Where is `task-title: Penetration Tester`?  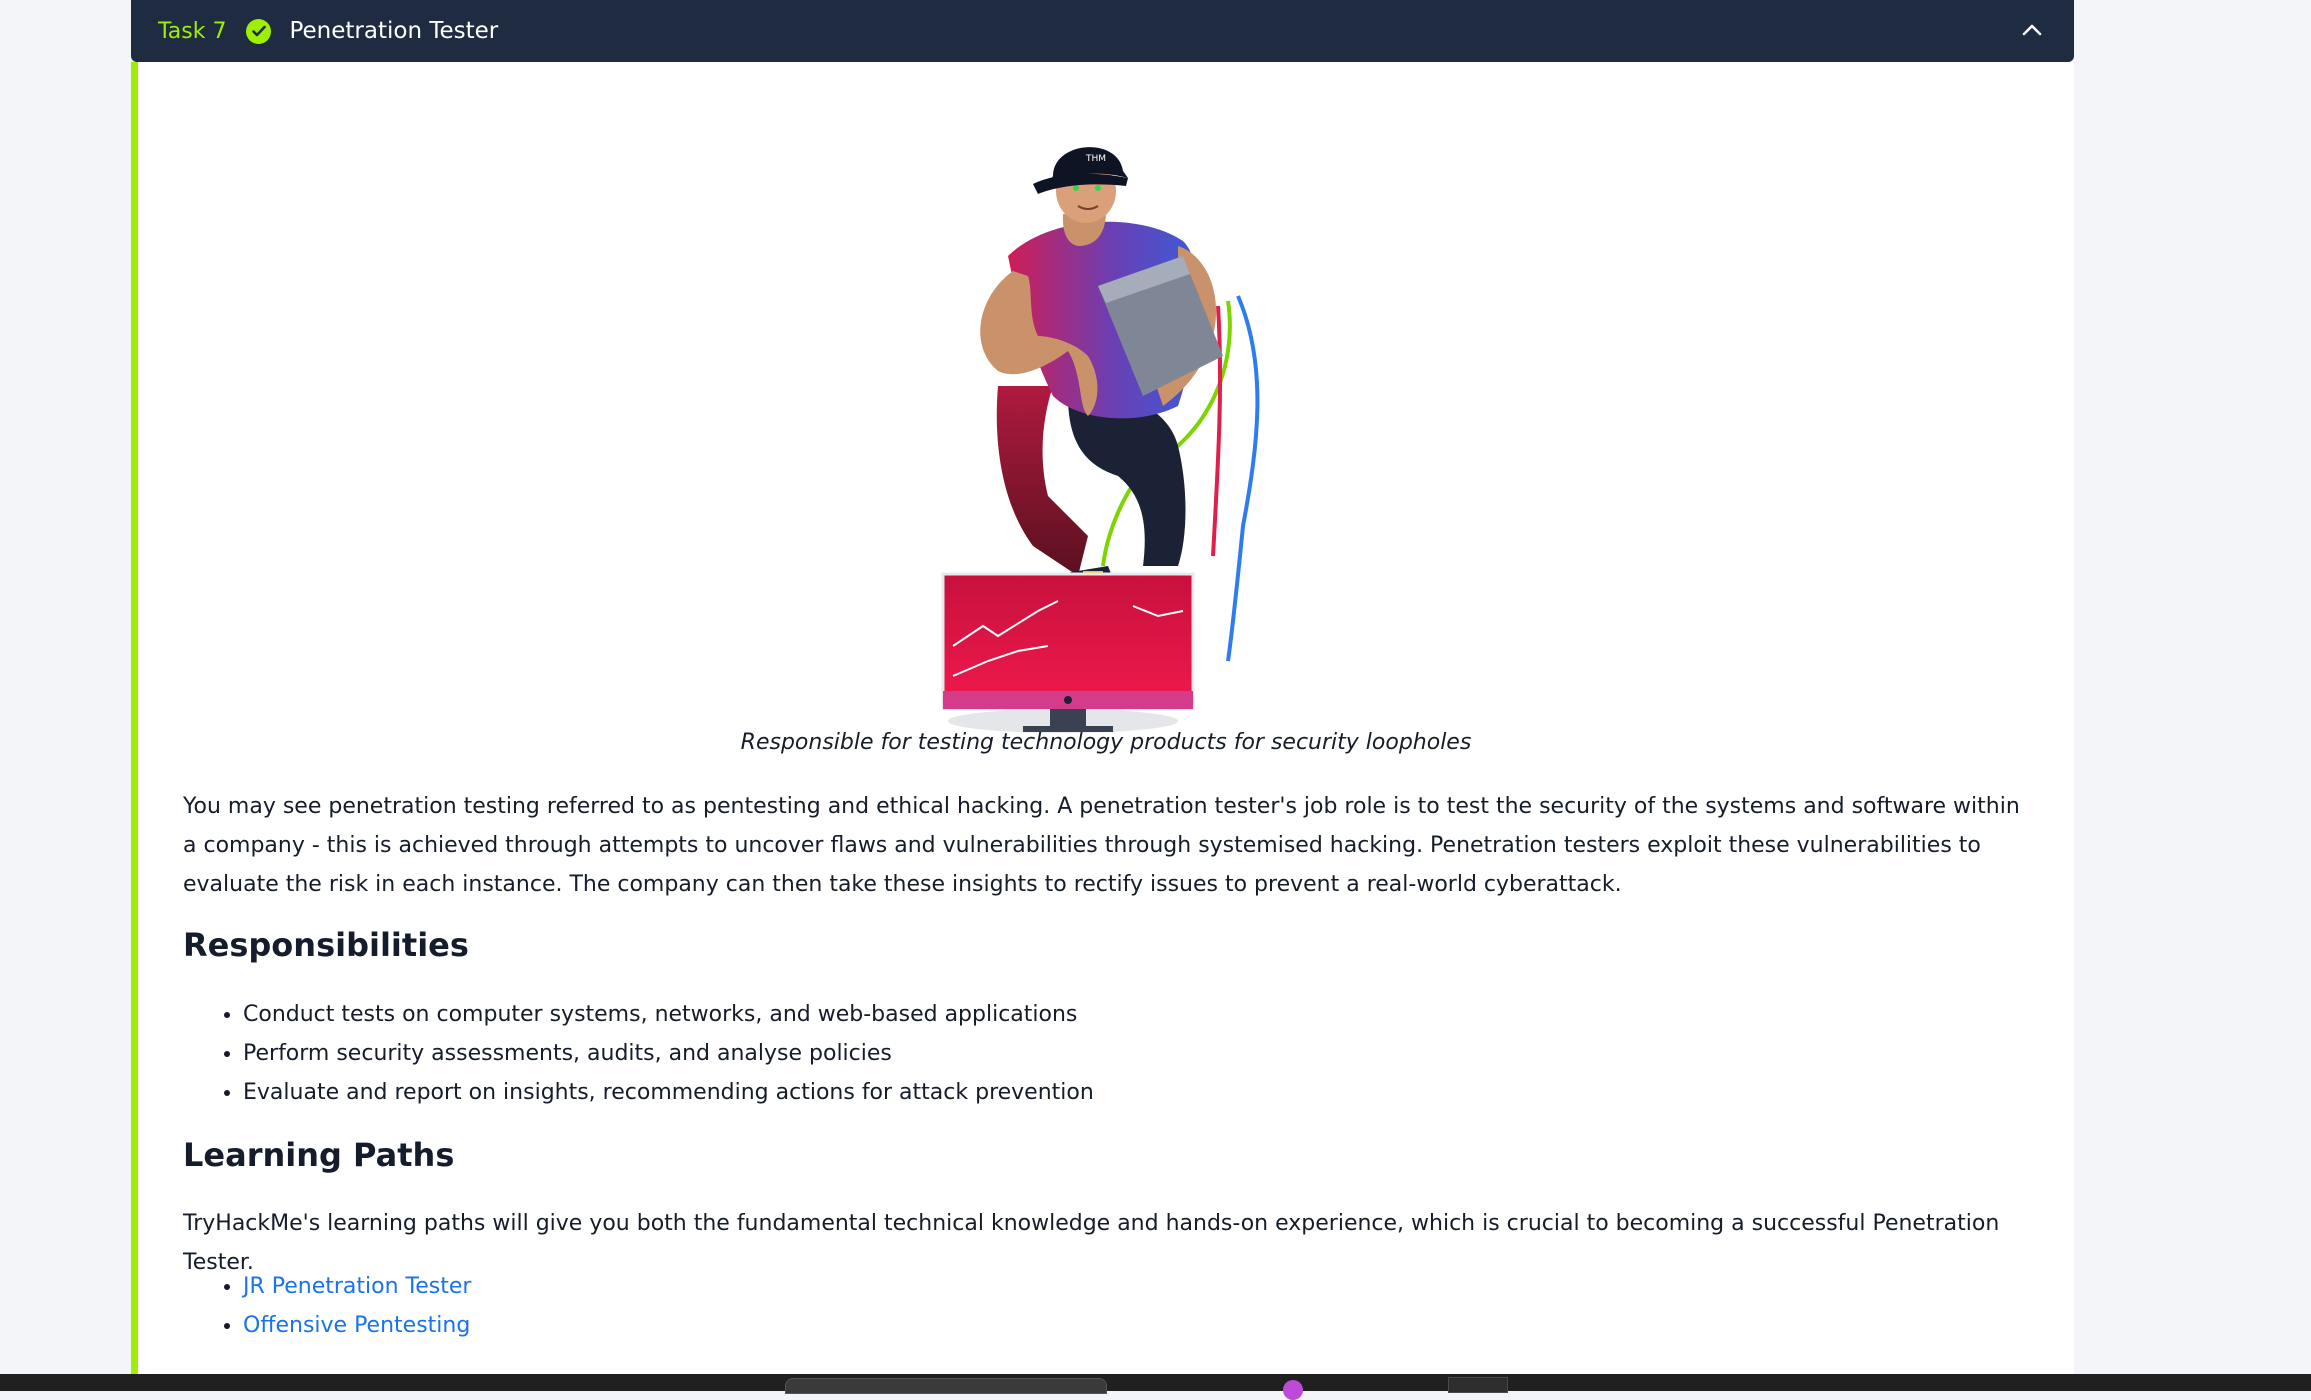
task-title: Penetration Tester is located at coordinates (394, 31).